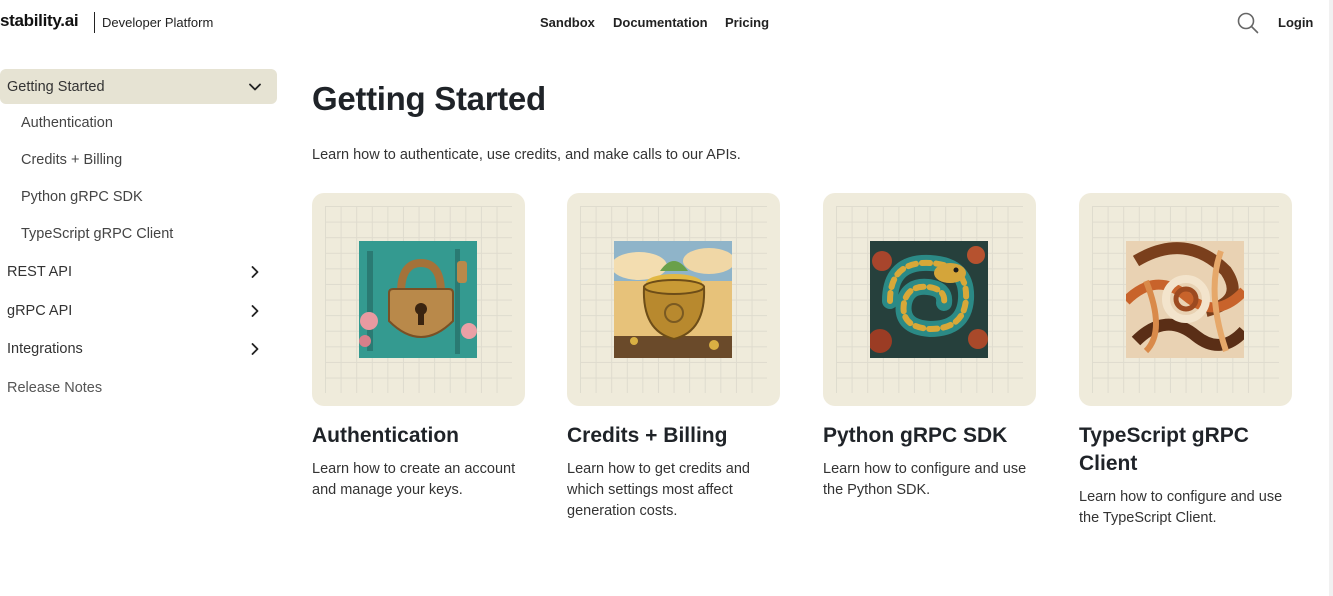  I want to click on sidebar-item-grpc-api: gRPC API, so click(138, 310).